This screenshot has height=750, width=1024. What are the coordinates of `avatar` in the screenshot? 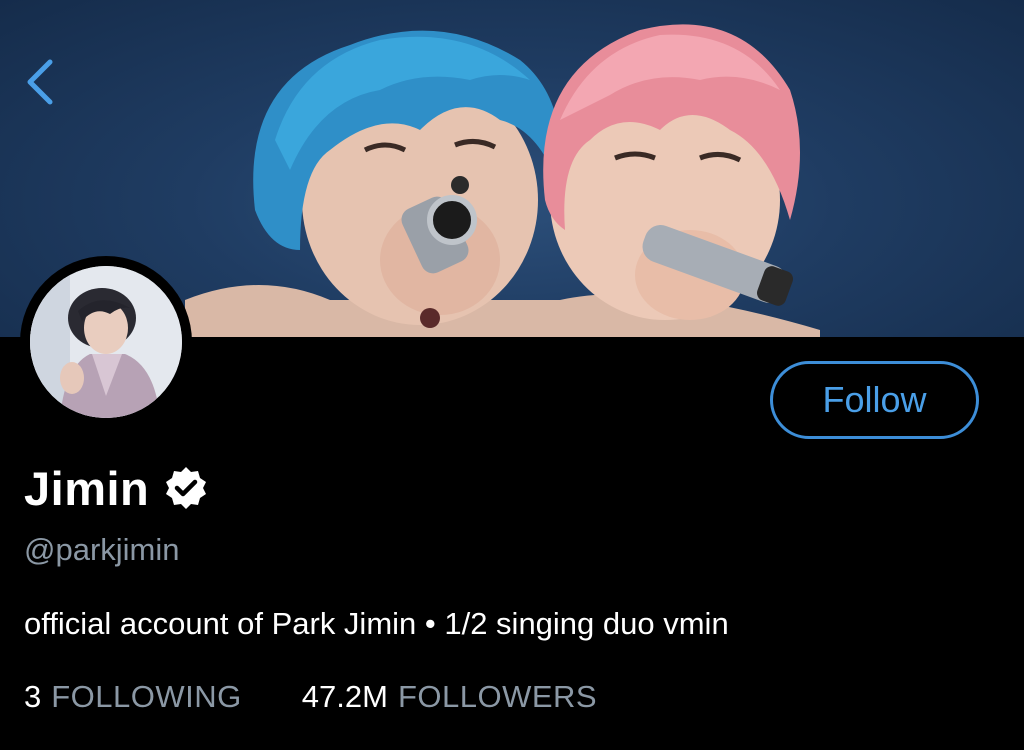 It's located at (106, 342).